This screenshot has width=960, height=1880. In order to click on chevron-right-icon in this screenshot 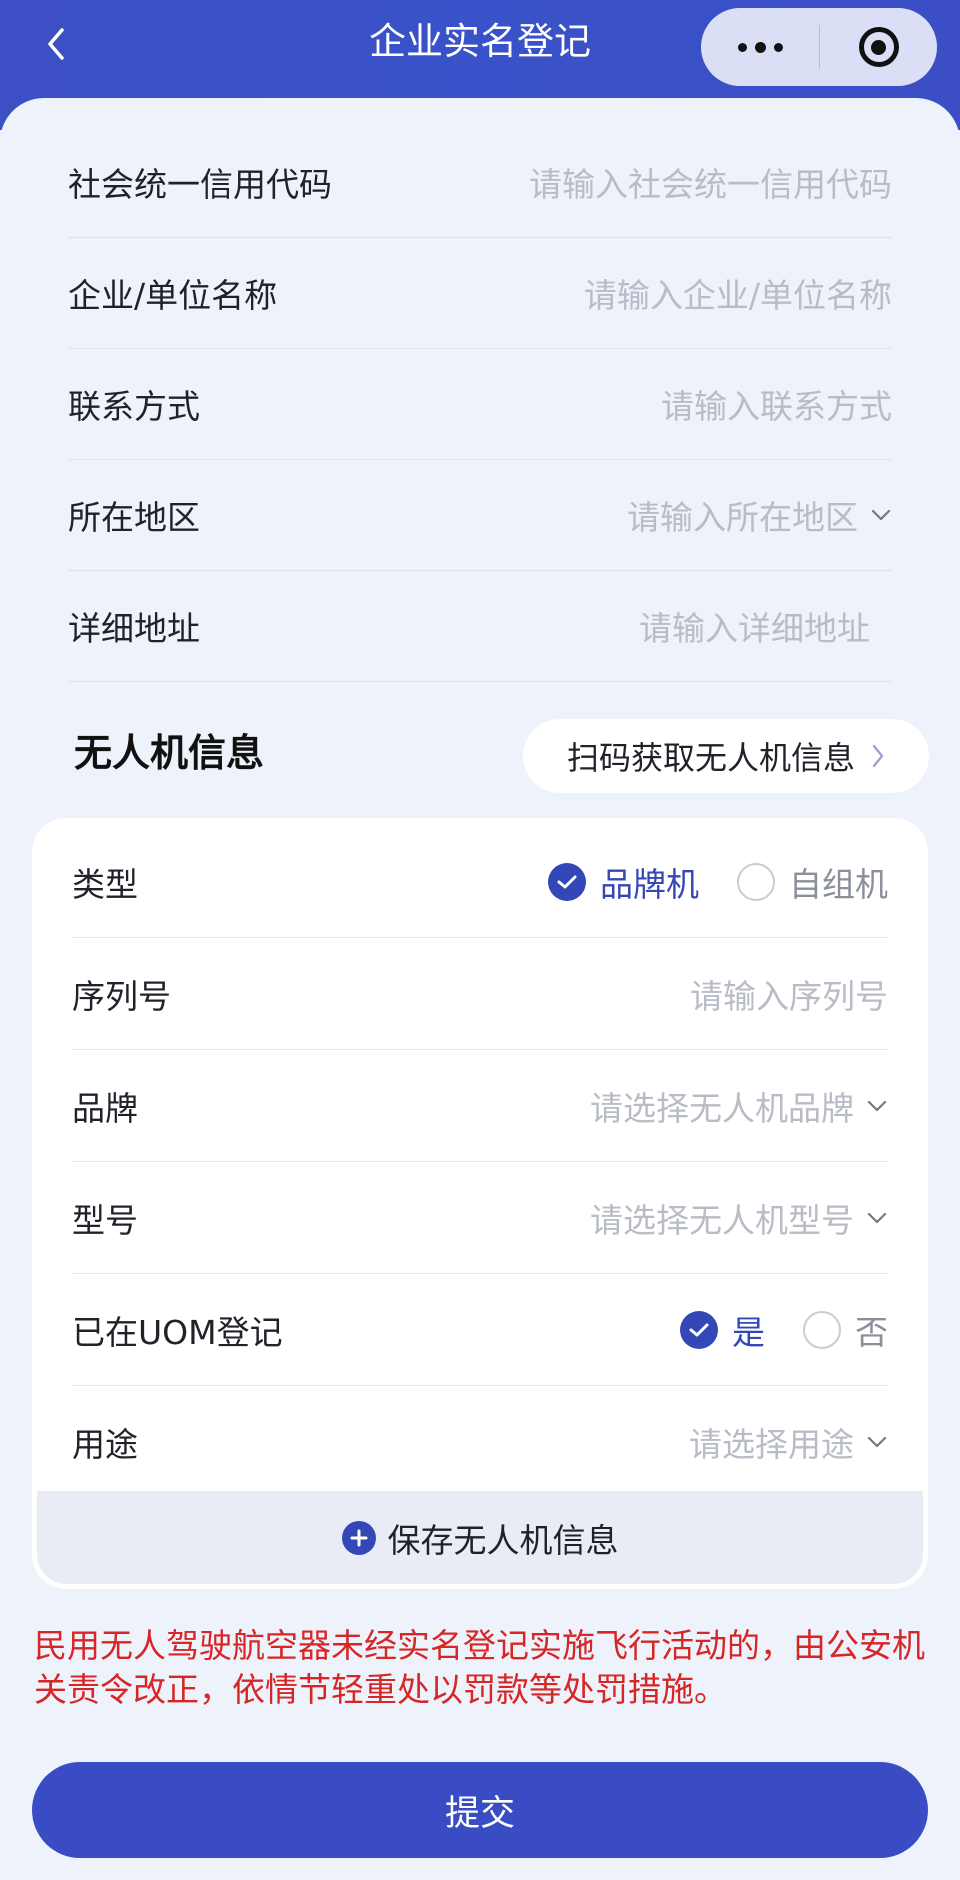, I will do `click(878, 756)`.